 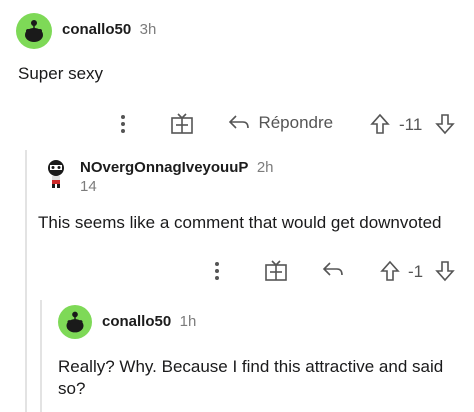 What do you see at coordinates (411, 124) in the screenshot?
I see `score: -11` at bounding box center [411, 124].